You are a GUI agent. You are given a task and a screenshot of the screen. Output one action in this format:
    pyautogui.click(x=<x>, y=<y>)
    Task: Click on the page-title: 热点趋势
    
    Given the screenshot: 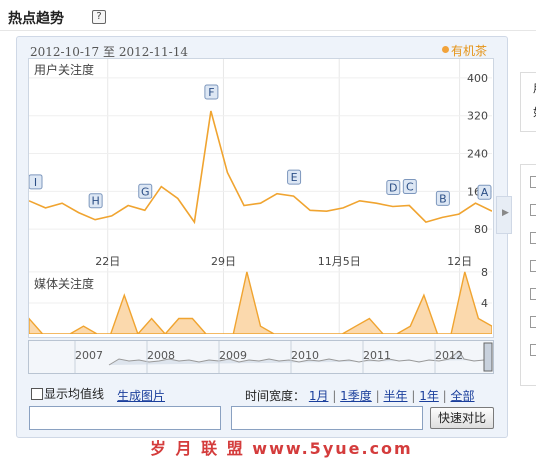 What is the action you would take?
    pyautogui.click(x=36, y=19)
    